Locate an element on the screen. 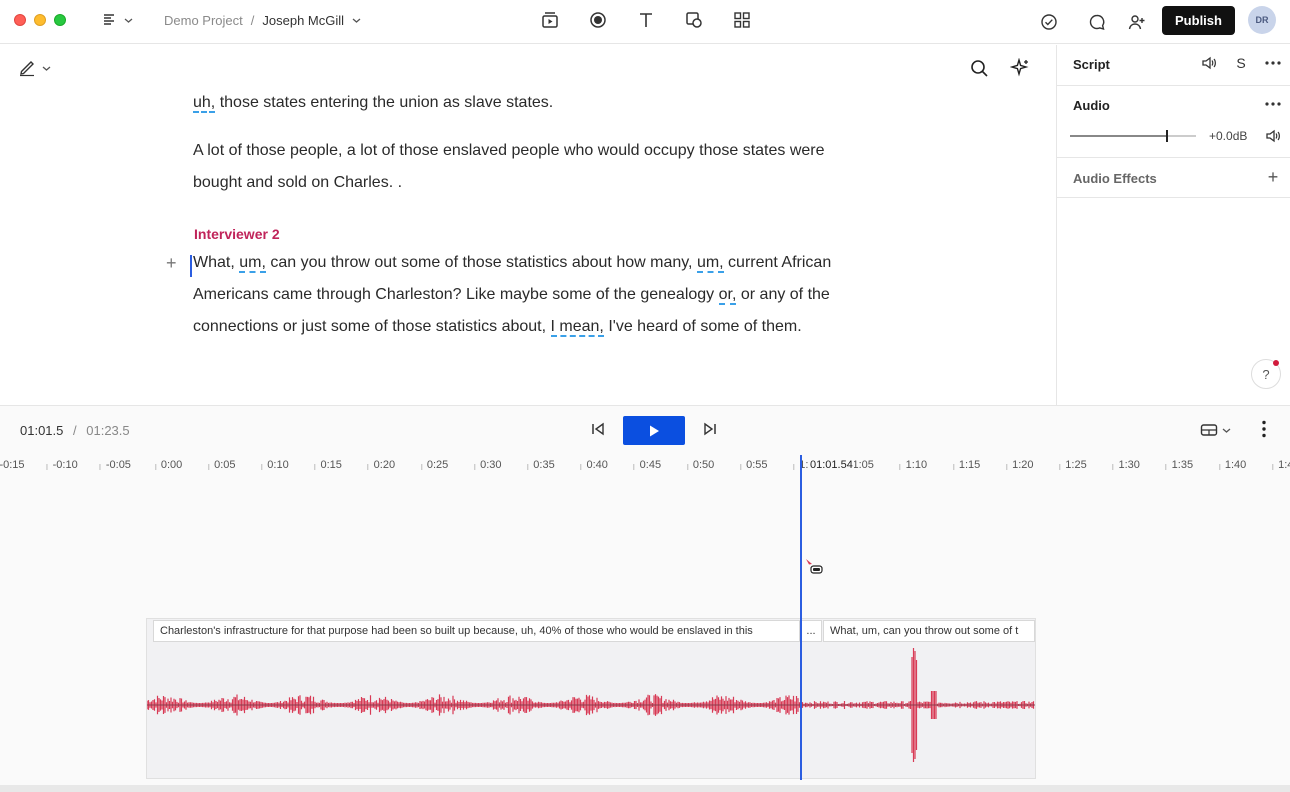 The height and width of the screenshot is (792, 1290). bottom-scrollbar is located at coordinates (645, 788).